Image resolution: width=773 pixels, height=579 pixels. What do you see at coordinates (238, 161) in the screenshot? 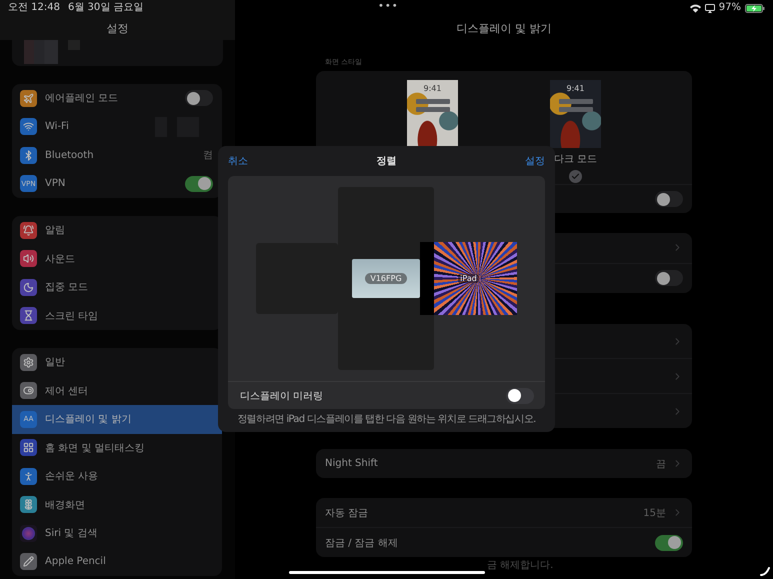
I see `cancel-button: 취소` at bounding box center [238, 161].